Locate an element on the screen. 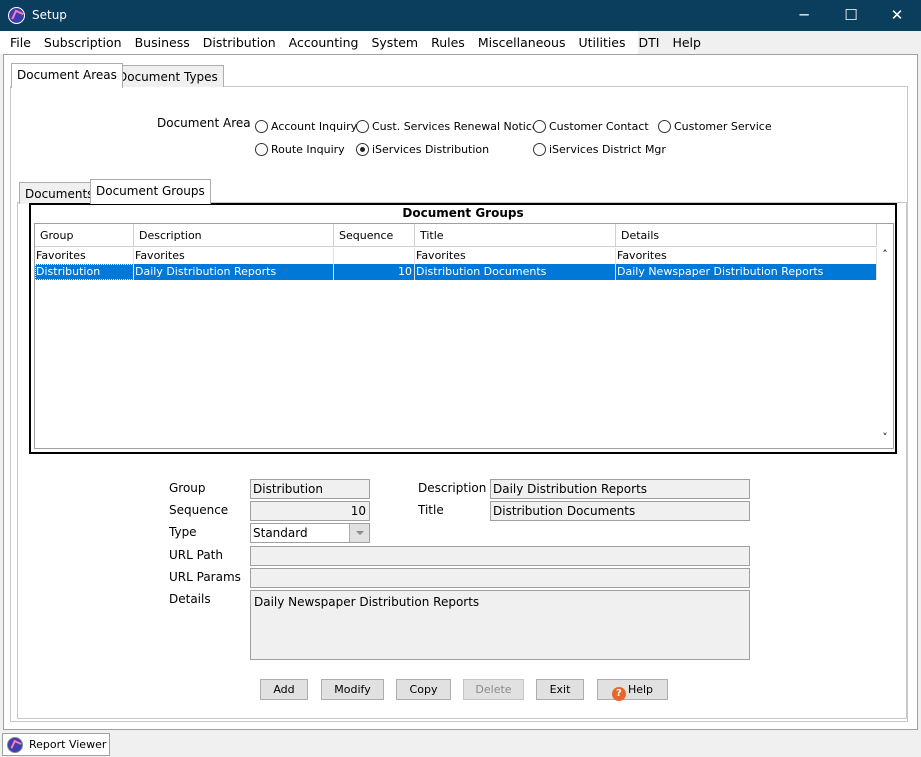  type-label: Type is located at coordinates (183, 532).